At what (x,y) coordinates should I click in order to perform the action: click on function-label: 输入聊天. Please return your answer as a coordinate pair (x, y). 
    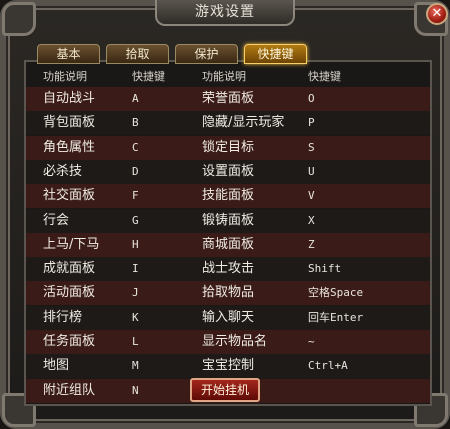
    Looking at the image, I should click on (228, 317).